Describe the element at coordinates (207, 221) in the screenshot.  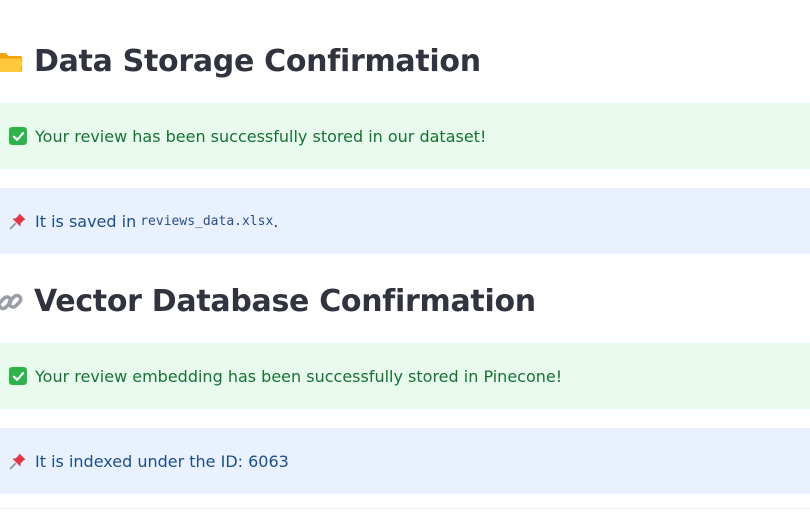
I see `file-name: reviews_data.xlsx` at that location.